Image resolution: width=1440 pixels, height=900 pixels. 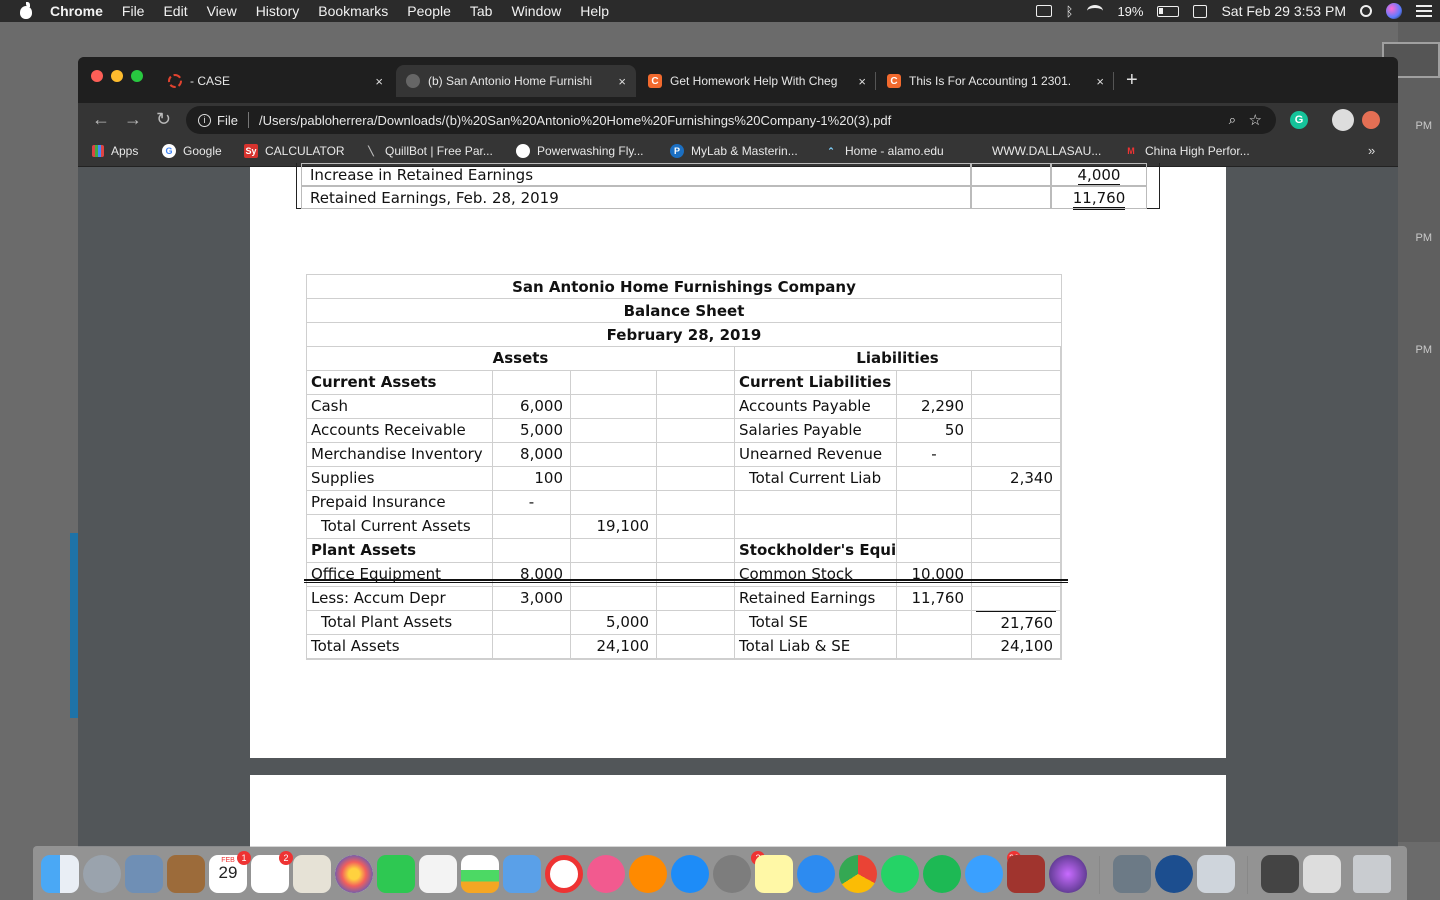 I want to click on total-se-value: 21,760, so click(x=1016, y=623).